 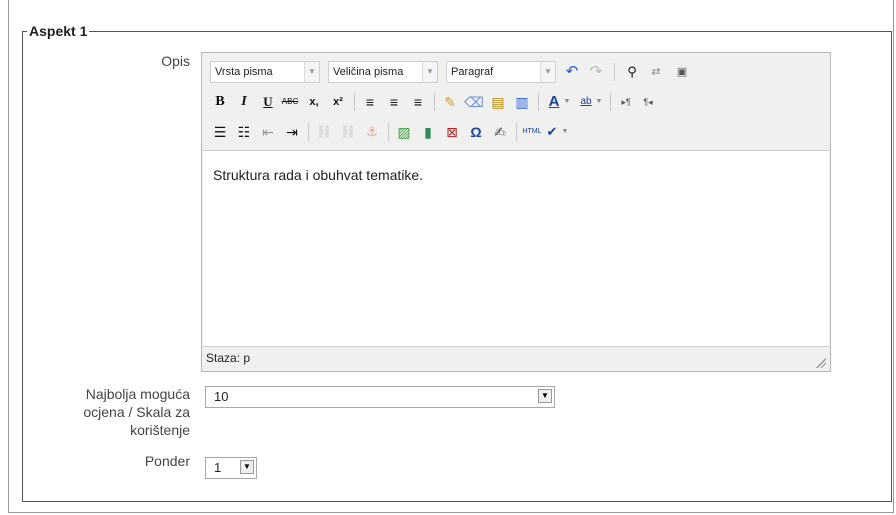 What do you see at coordinates (498, 102) in the screenshot?
I see `paste-text-icon: ▤` at bounding box center [498, 102].